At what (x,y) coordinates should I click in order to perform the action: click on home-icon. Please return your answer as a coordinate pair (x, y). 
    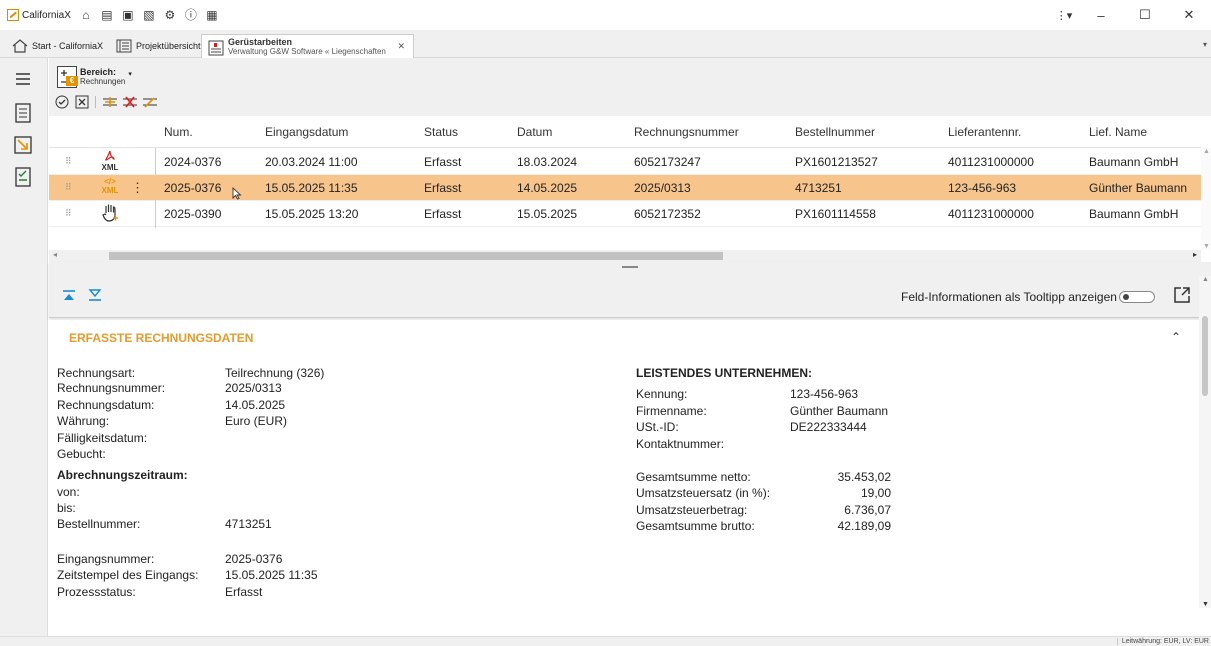
    Looking at the image, I should click on (20, 46).